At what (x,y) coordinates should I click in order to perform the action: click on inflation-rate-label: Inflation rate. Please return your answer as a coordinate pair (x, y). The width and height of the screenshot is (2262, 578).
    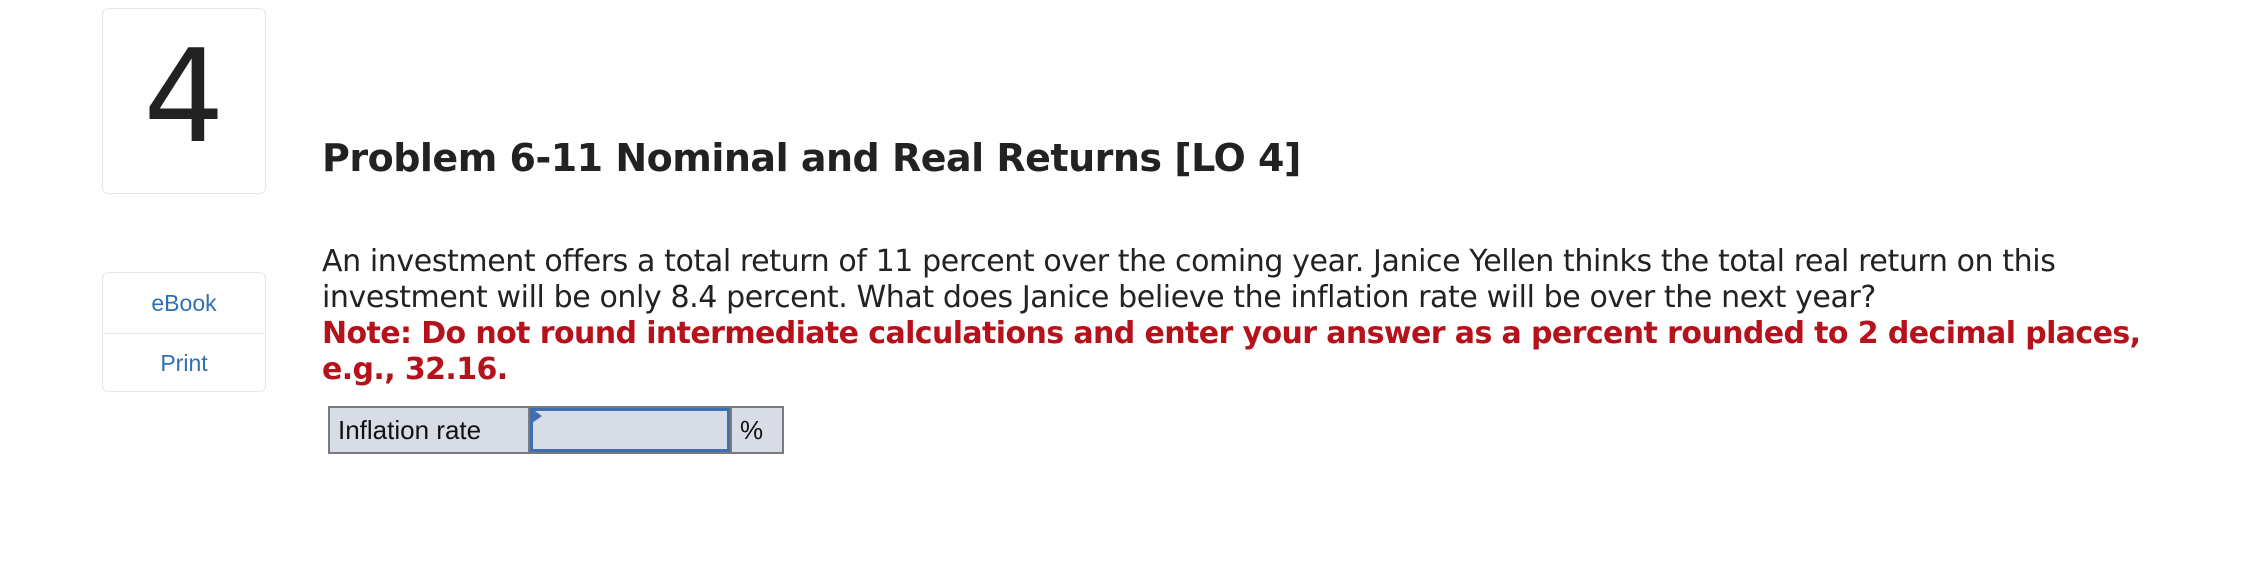
    Looking at the image, I should click on (429, 430).